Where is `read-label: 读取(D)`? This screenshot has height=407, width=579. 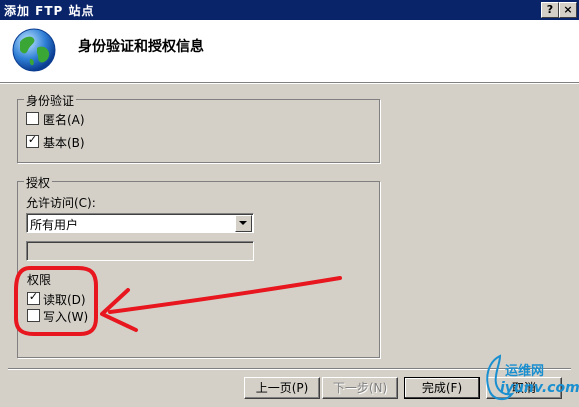 read-label: 读取(D) is located at coordinates (64, 299).